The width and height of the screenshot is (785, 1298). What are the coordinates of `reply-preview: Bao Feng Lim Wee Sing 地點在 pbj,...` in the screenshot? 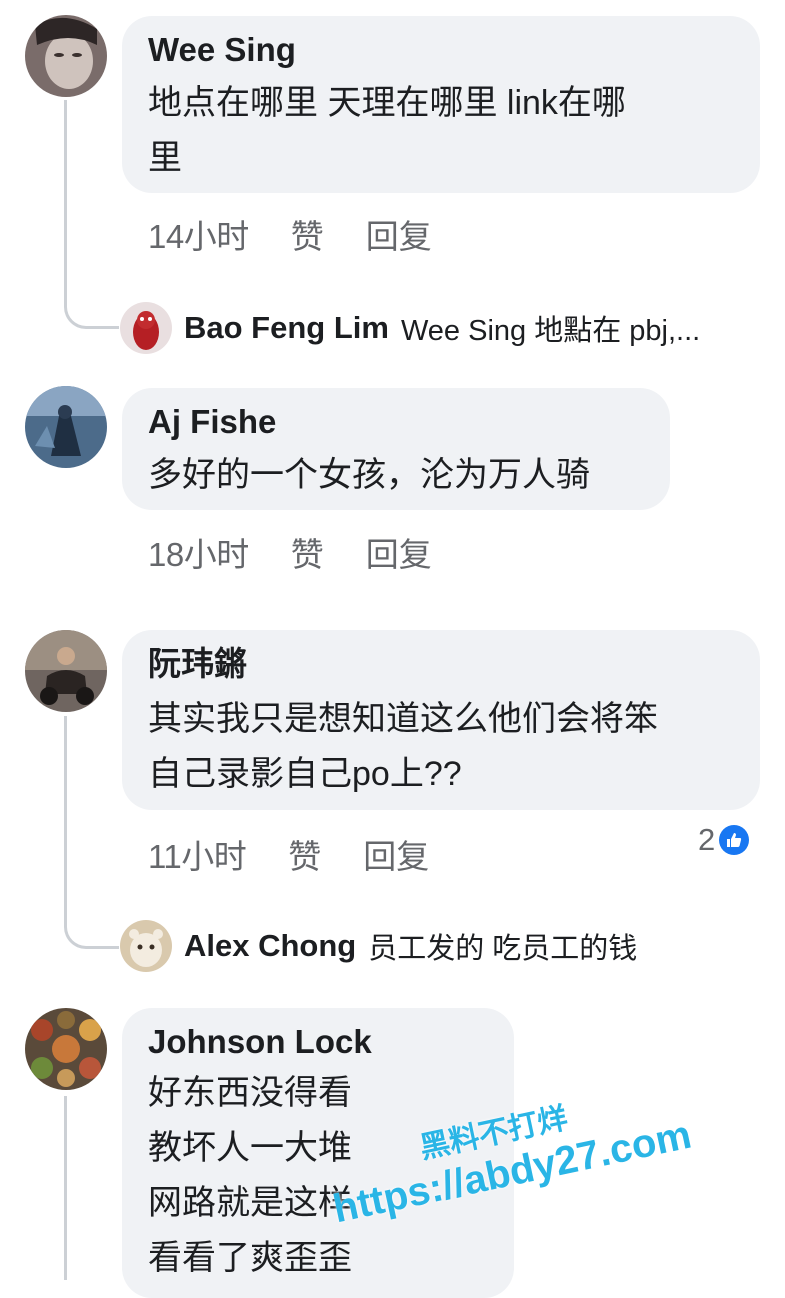 It's located at (410, 328).